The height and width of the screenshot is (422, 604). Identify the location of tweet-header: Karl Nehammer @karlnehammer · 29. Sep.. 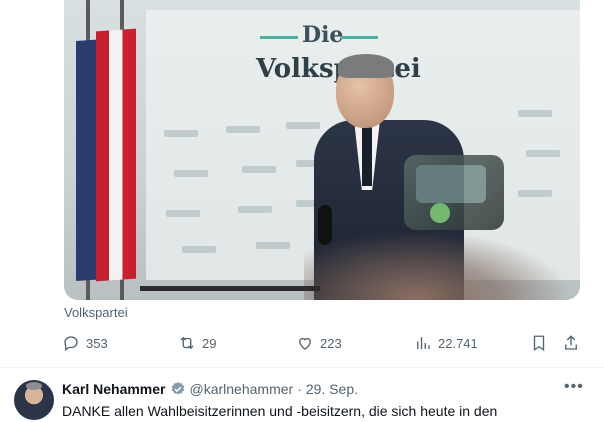
(210, 389).